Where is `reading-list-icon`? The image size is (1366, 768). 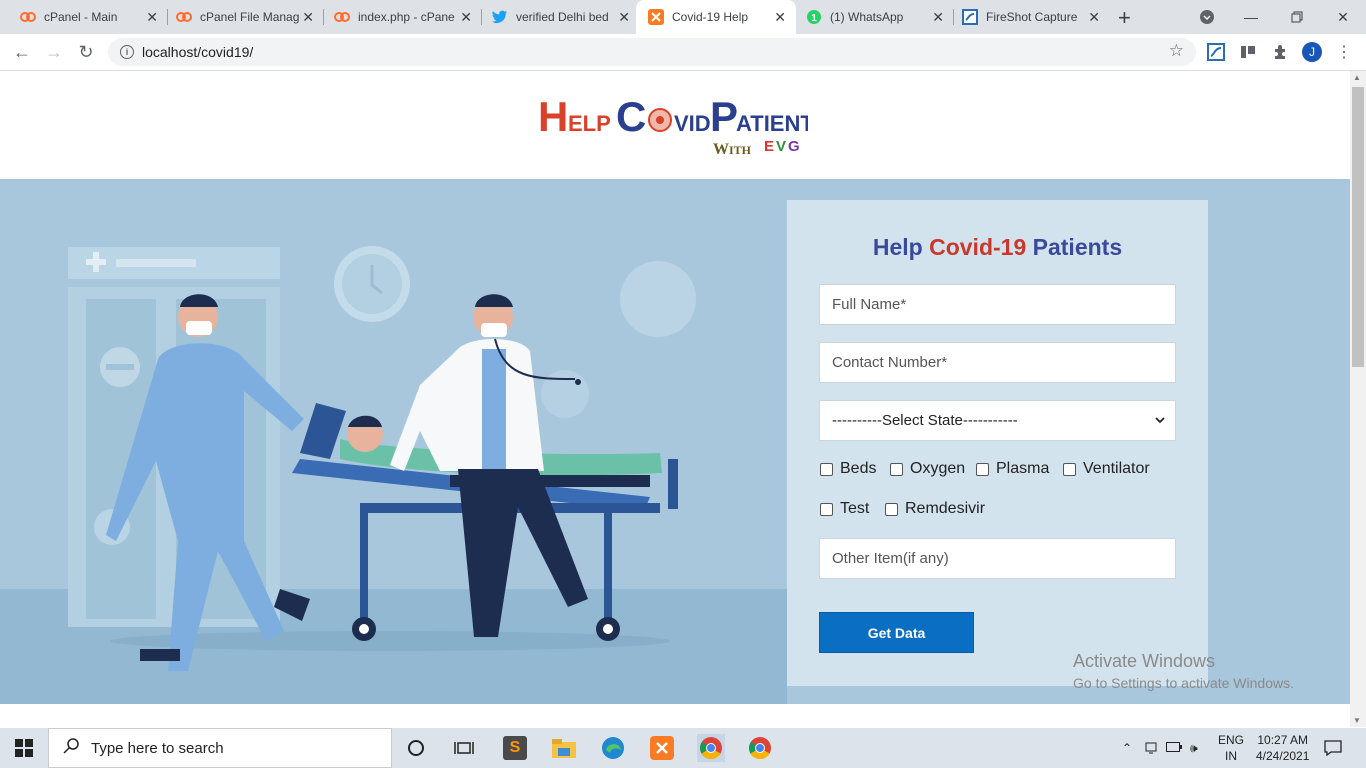
reading-list-icon is located at coordinates (1248, 52).